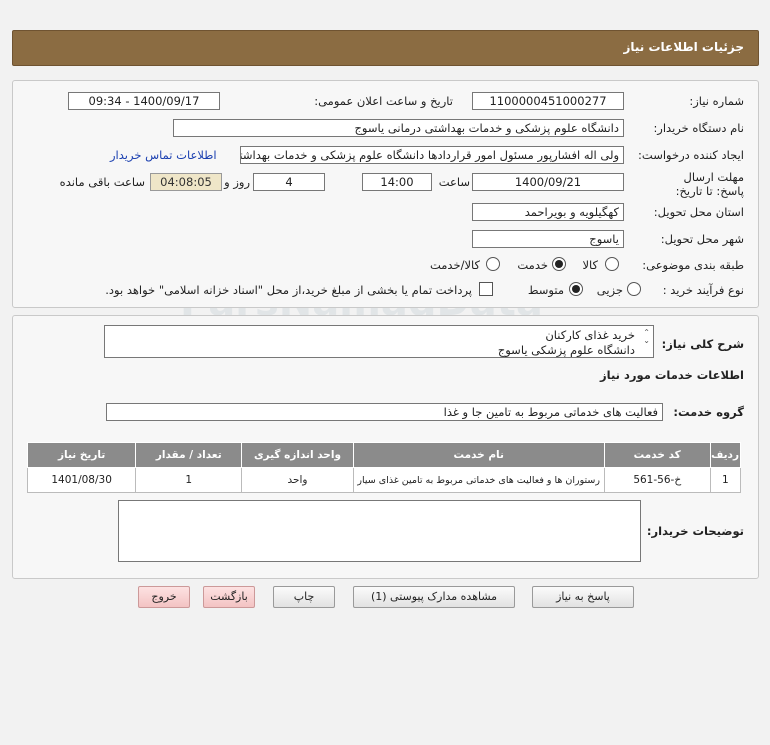 Image resolution: width=770 pixels, height=745 pixels. Describe the element at coordinates (695, 531) in the screenshot. I see `buyer-notes-label: توضیحات خریدار:` at that location.